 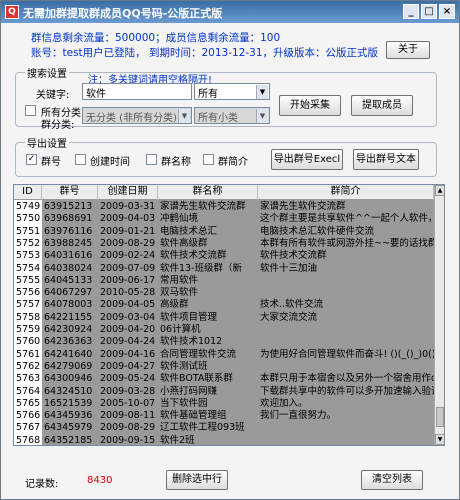 What do you see at coordinates (68, 440) in the screenshot?
I see `cell-group-id: 64352185` at bounding box center [68, 440].